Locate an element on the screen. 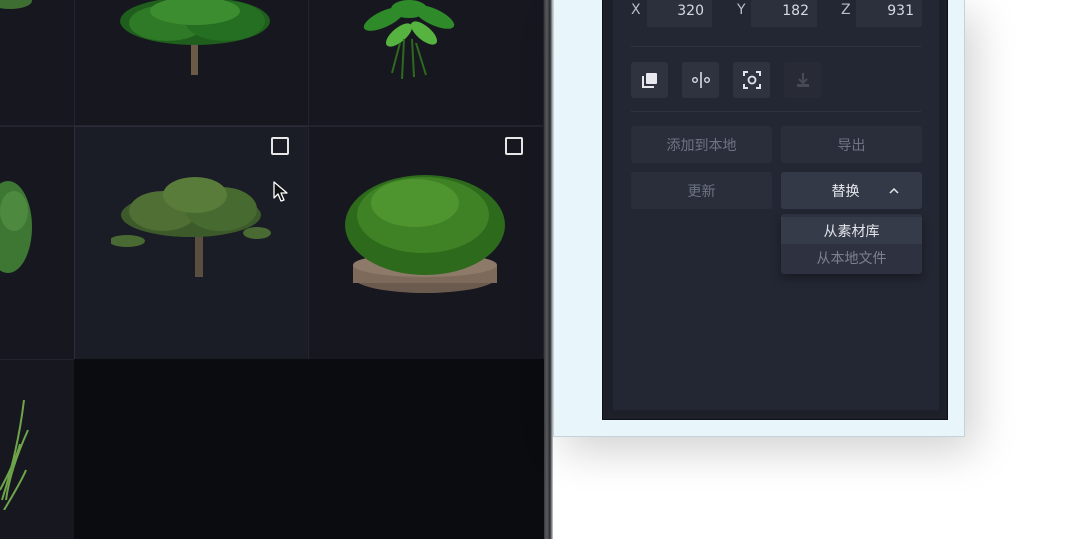 This screenshot has width=1080, height=539. replace-label: 替换 is located at coordinates (845, 191).